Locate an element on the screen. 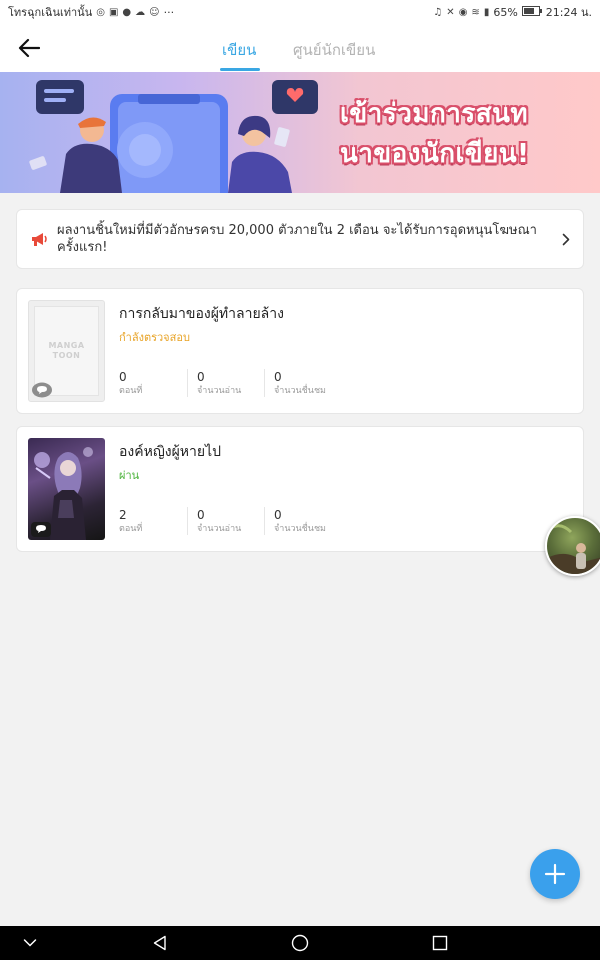 This screenshot has width=600, height=960. more-notifications: ··· is located at coordinates (169, 12).